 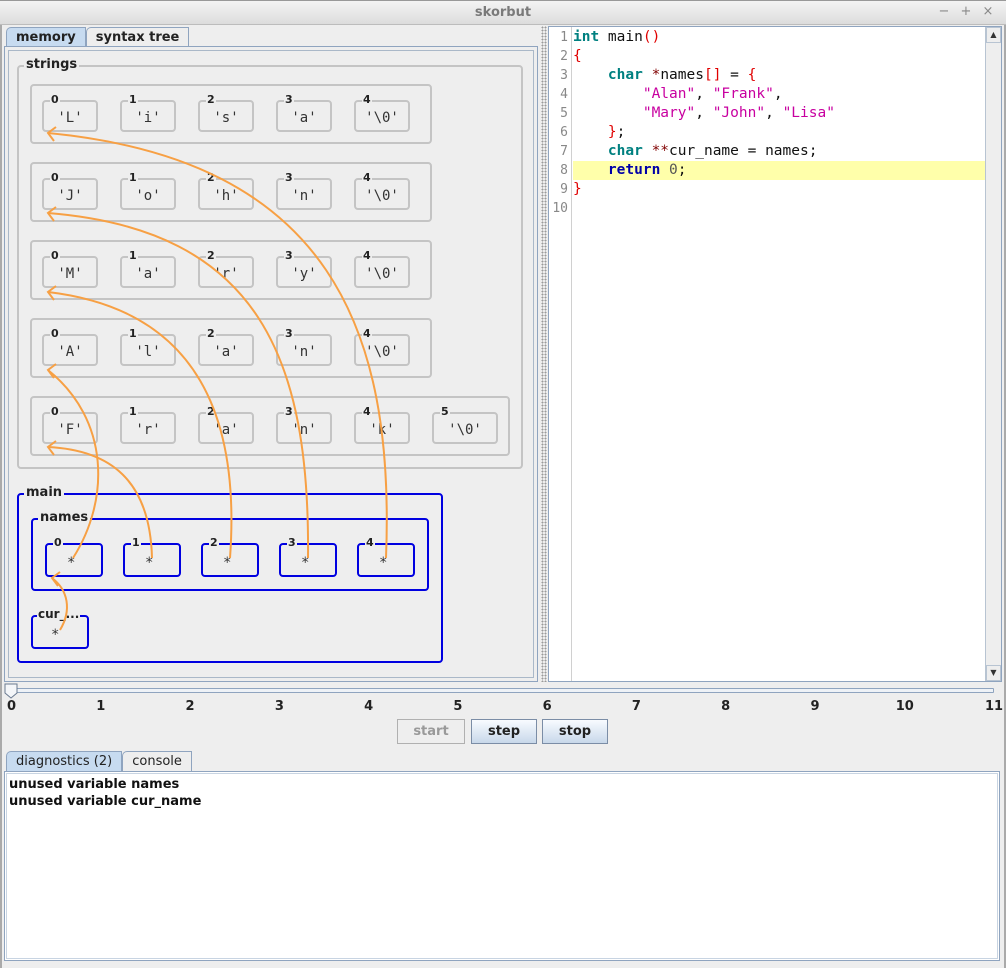 I want to click on code-line: char *names[] = {, so click(x=767, y=75).